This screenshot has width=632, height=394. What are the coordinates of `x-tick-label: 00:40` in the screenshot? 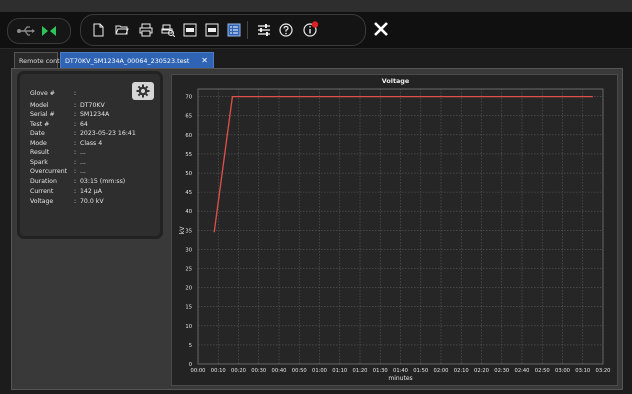 It's located at (279, 371).